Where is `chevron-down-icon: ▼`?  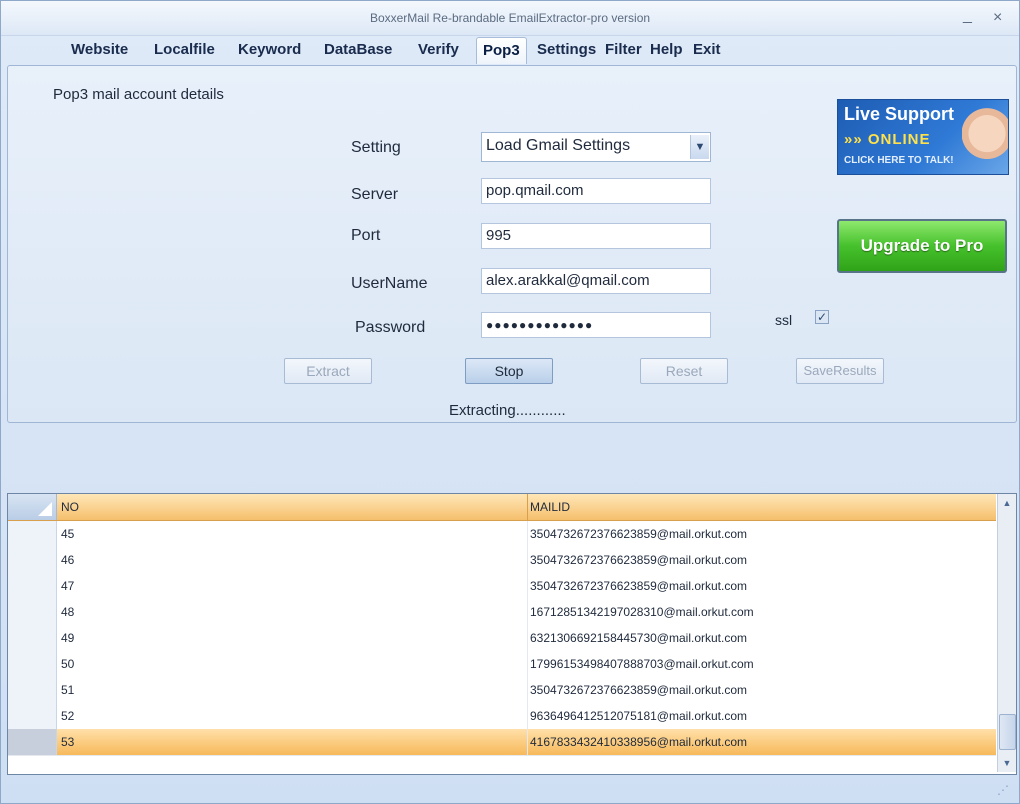 chevron-down-icon: ▼ is located at coordinates (699, 147).